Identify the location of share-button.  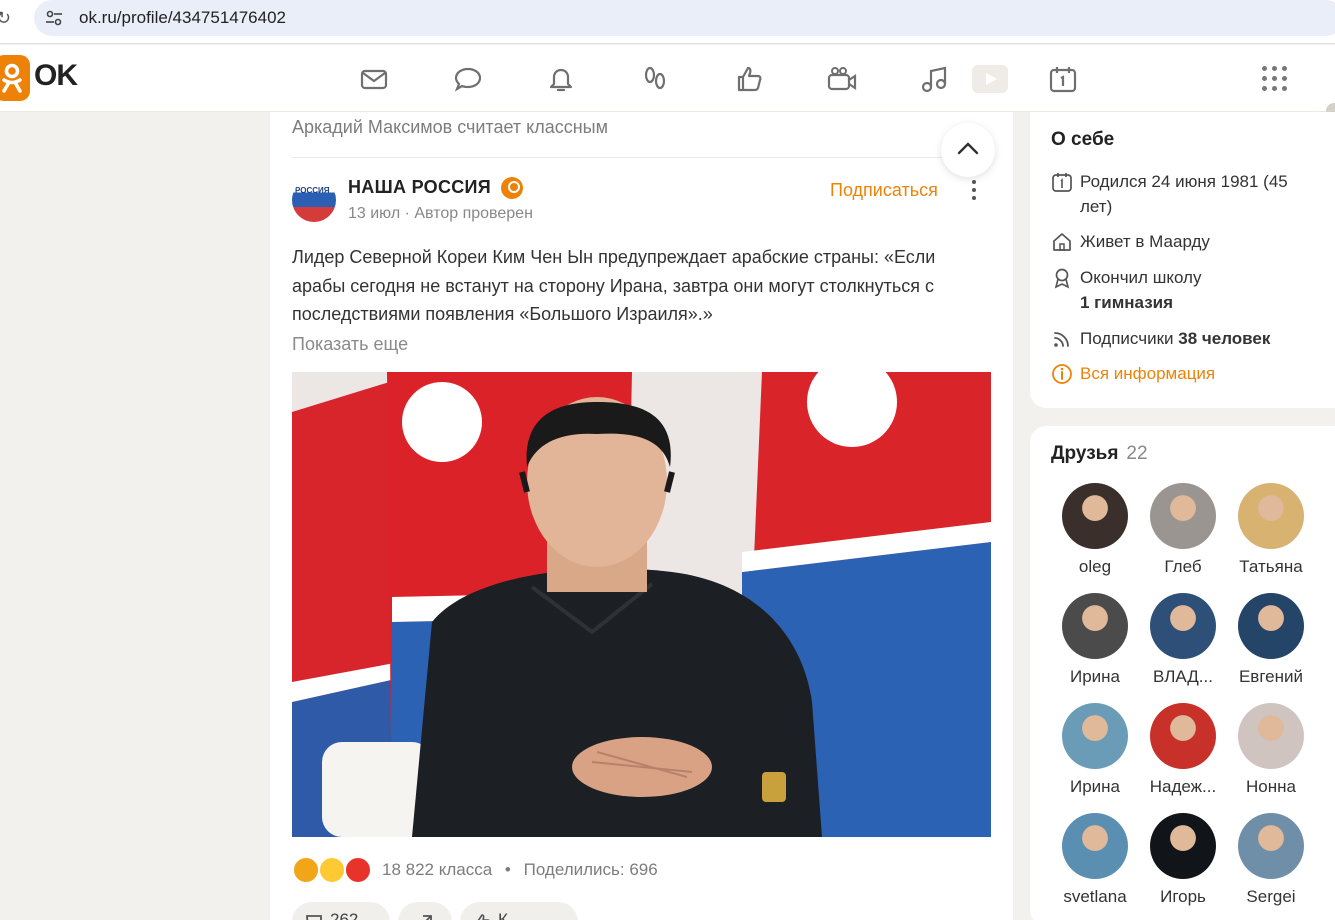
(425, 911).